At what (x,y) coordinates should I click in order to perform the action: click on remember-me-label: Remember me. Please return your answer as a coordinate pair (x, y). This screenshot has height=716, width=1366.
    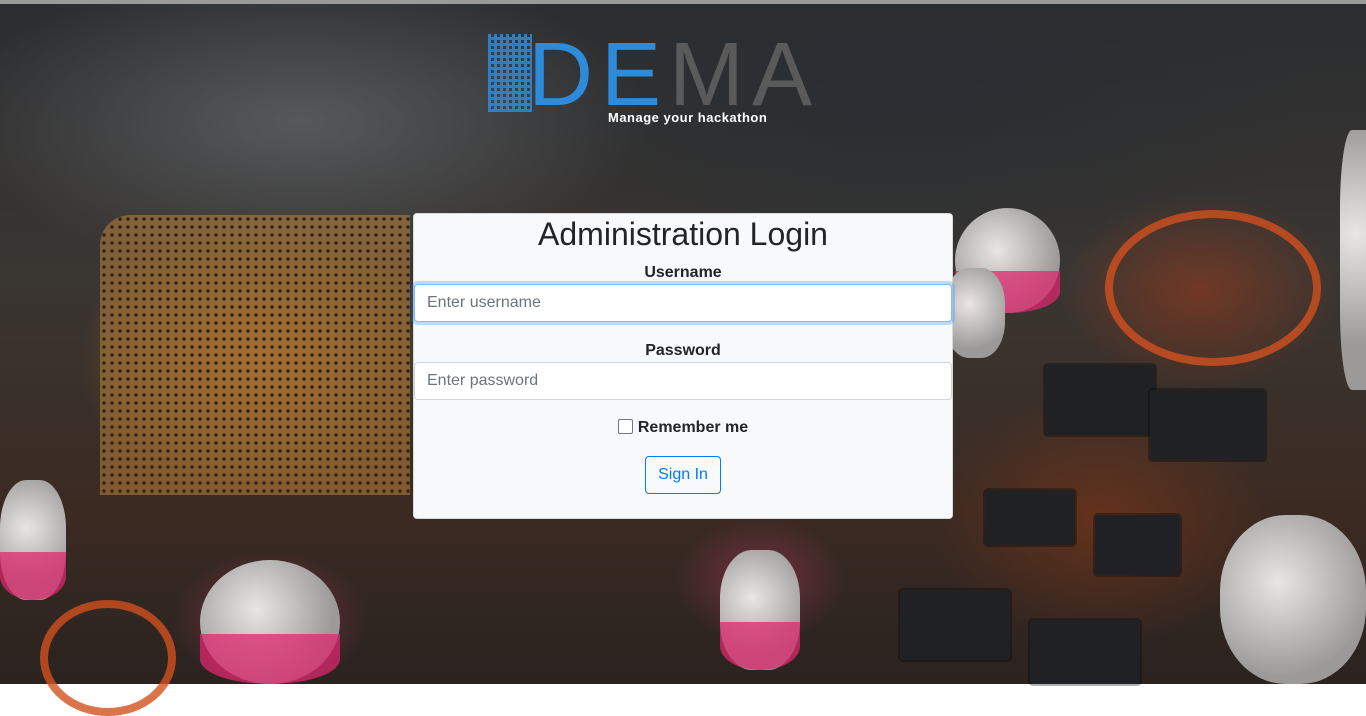
    Looking at the image, I should click on (693, 427).